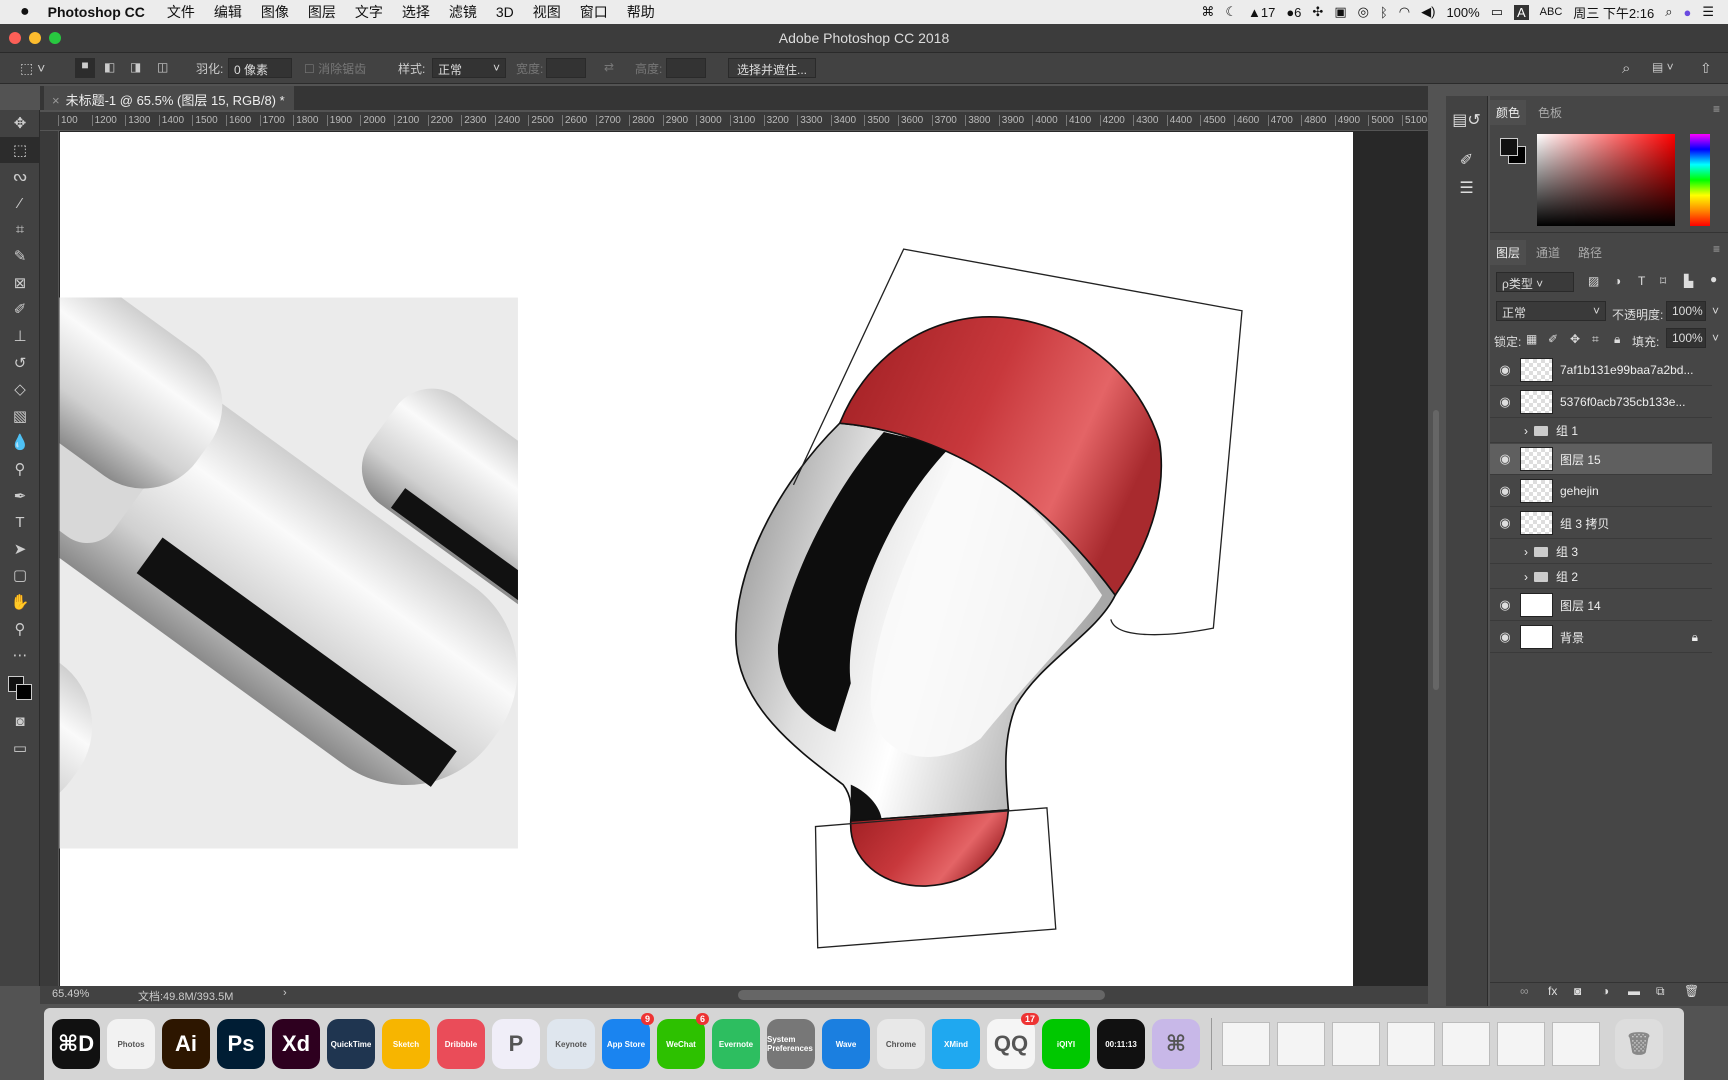 The image size is (1728, 1080). I want to click on screen-mode-icon: ▭, so click(20, 748).